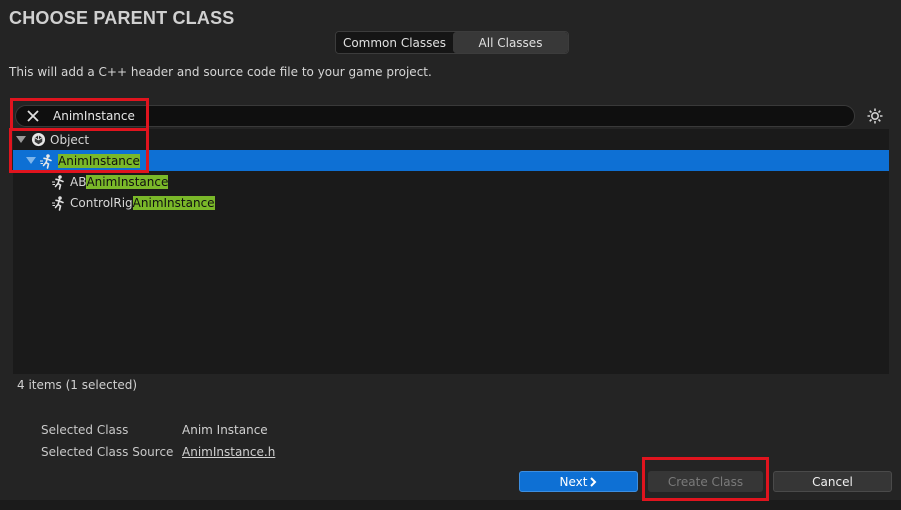 This screenshot has height=510, width=901. Describe the element at coordinates (142, 202) in the screenshot. I see `tree-row-label: ControlRigAnimInstance` at that location.